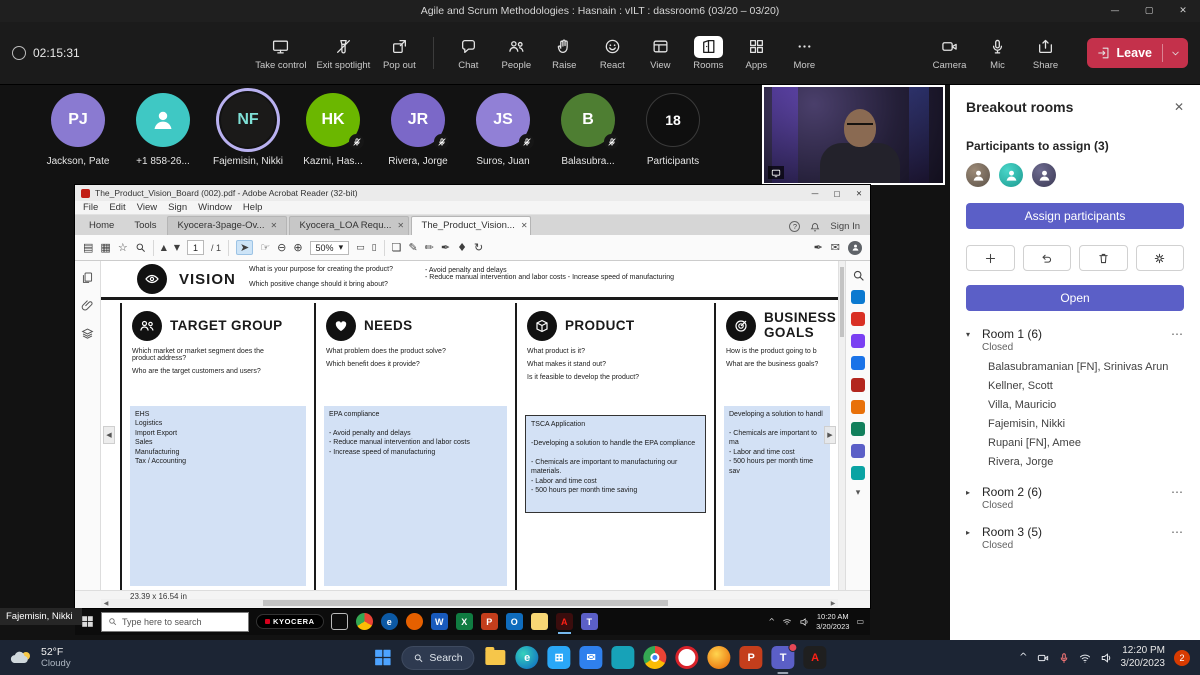 Image resolution: width=1200 pixels, height=675 pixels. What do you see at coordinates (1075, 442) in the screenshot?
I see `room-member: Rupani [FN], Amee` at bounding box center [1075, 442].